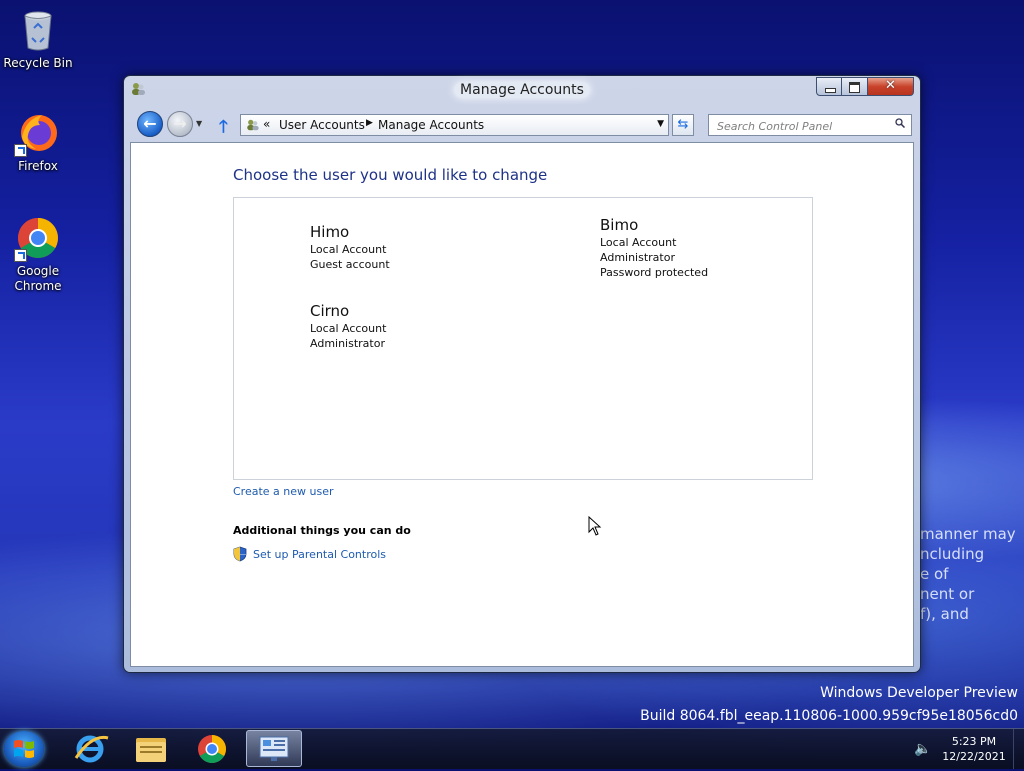 The image size is (1024, 771). I want to click on address-dropdown-icon: ▼, so click(660, 124).